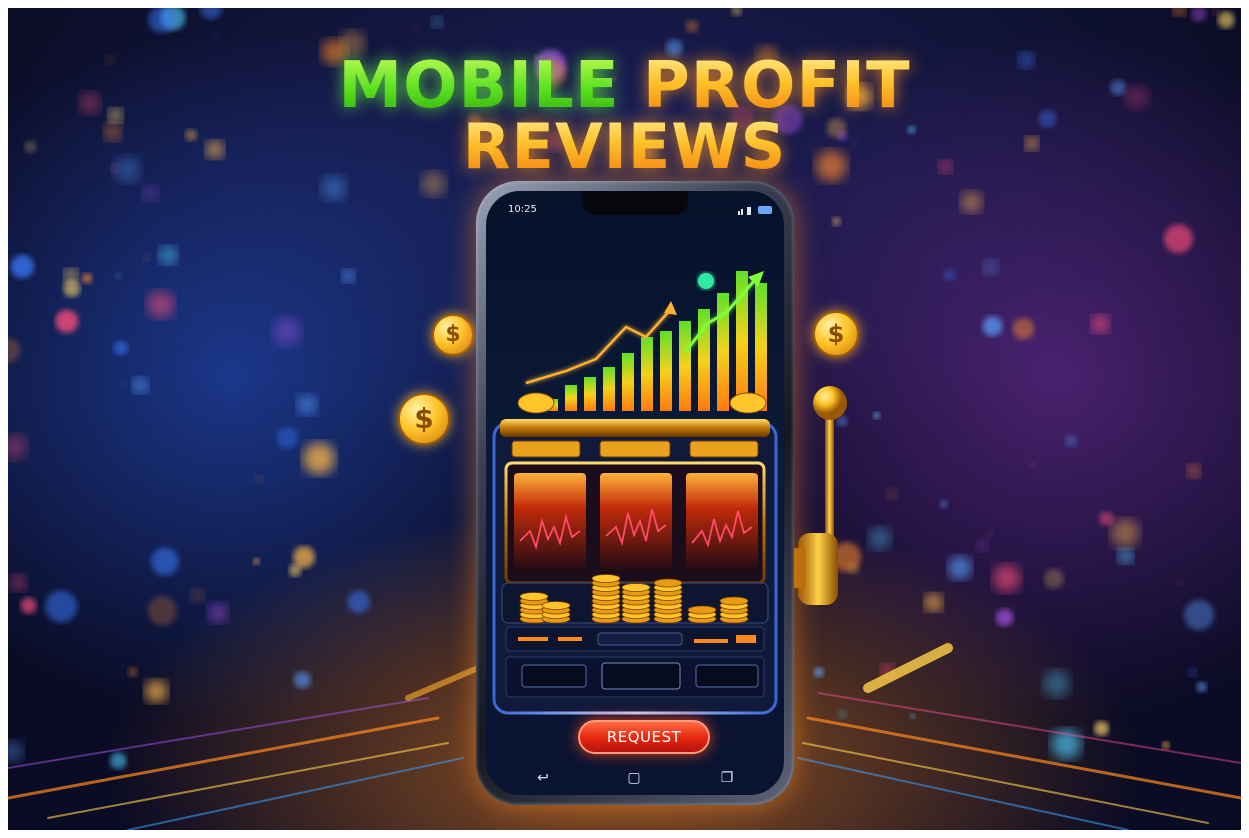  I want to click on recents-icon: ❐, so click(727, 778).